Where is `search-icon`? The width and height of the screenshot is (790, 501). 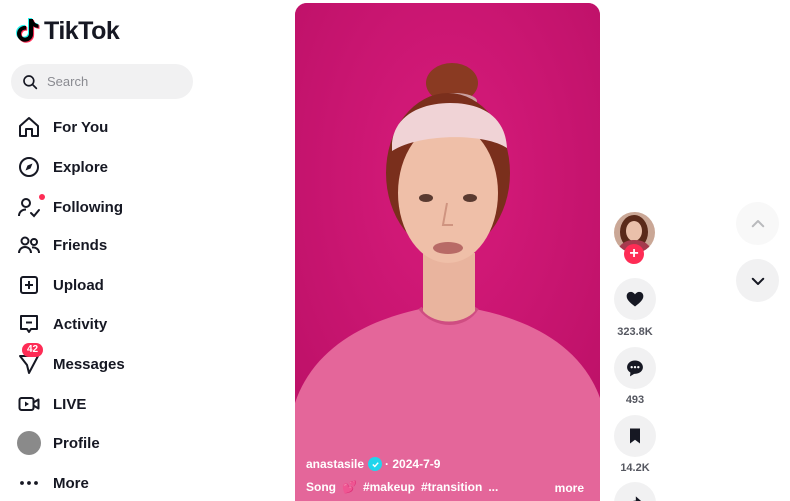 search-icon is located at coordinates (30, 81).